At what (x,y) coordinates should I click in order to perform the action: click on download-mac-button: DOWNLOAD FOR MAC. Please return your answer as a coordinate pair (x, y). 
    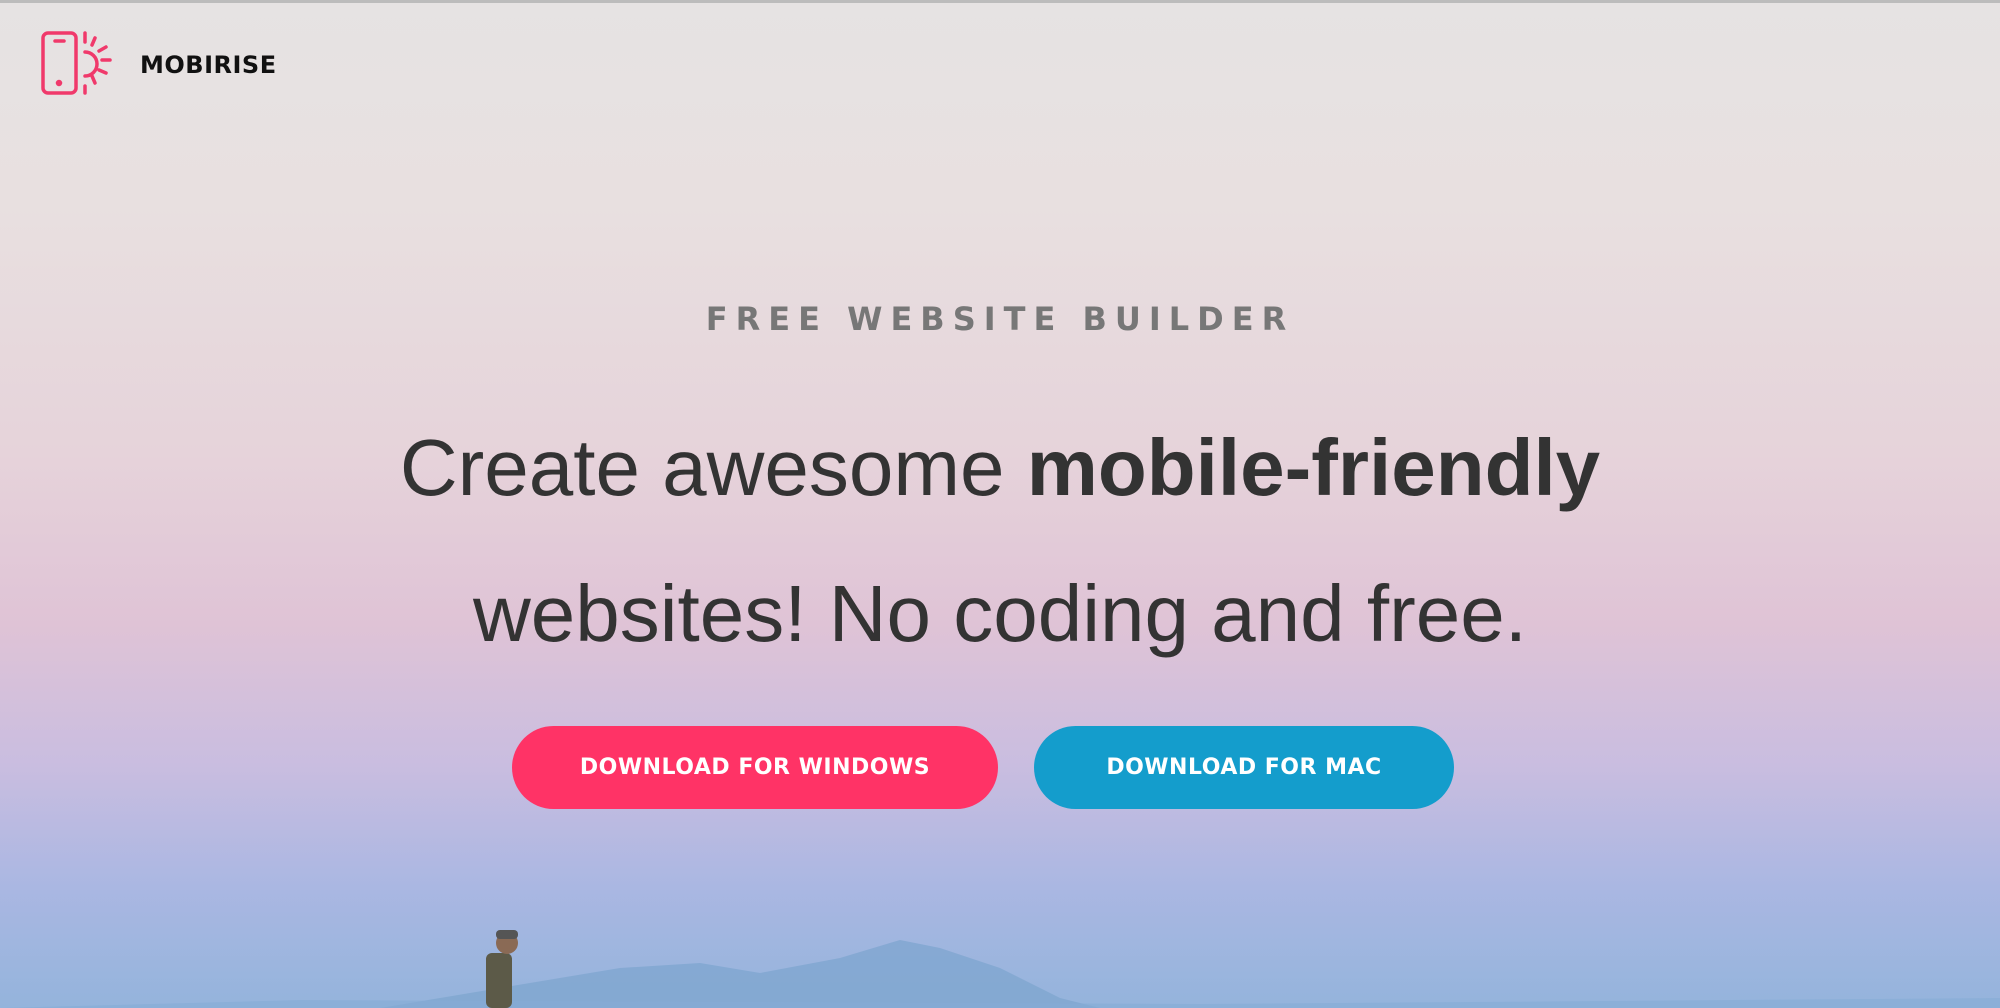
    Looking at the image, I should click on (1244, 767).